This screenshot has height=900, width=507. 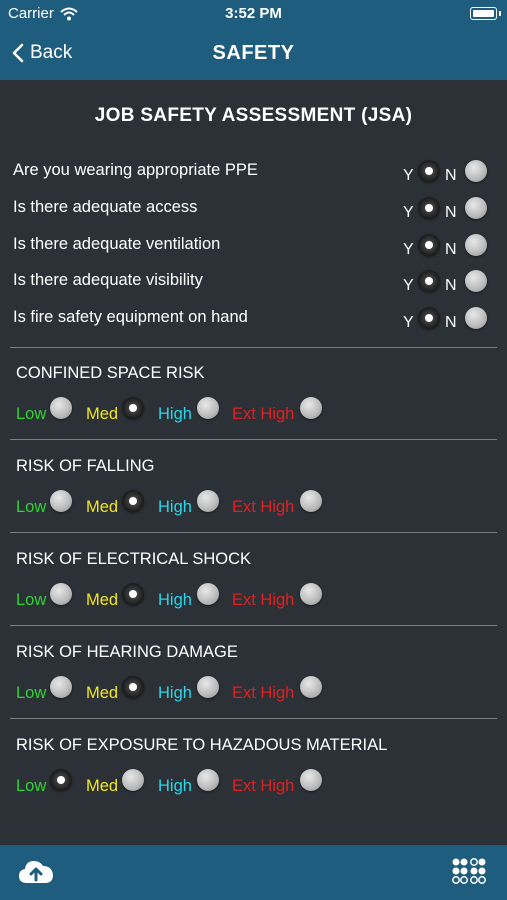 What do you see at coordinates (256, 210) in the screenshot?
I see `question-row: Is there adequate access Y N` at bounding box center [256, 210].